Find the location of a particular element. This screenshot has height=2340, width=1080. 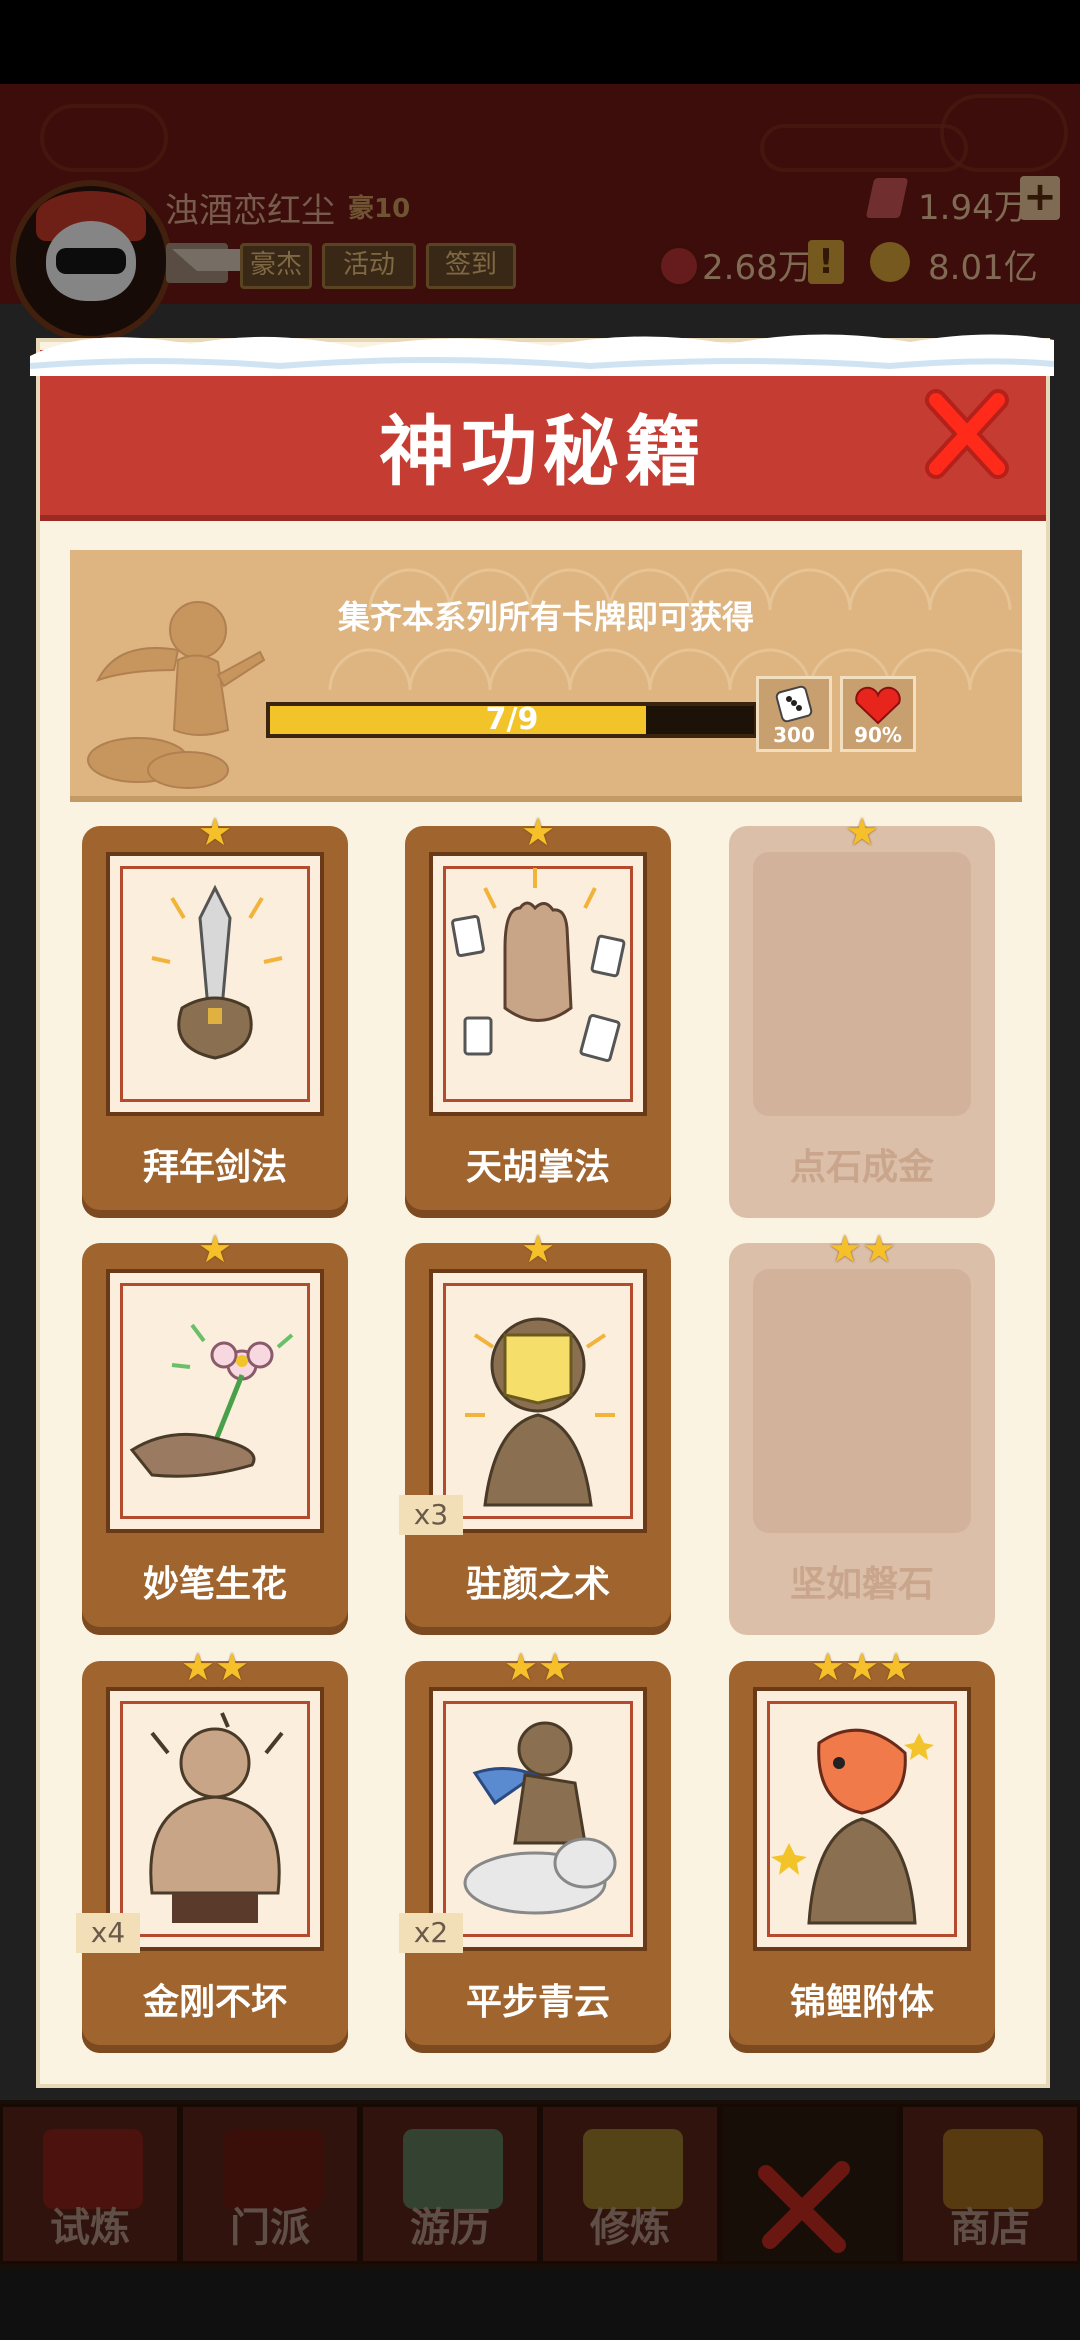

card-multiplier: x2 is located at coordinates (431, 1933).